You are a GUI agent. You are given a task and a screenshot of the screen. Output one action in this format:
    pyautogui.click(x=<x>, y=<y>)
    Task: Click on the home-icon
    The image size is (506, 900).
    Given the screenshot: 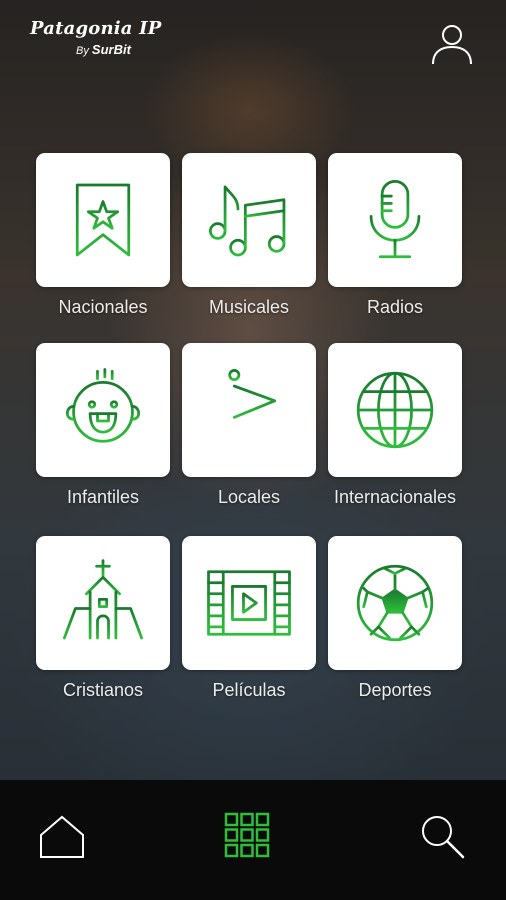 What is the action you would take?
    pyautogui.click(x=62, y=836)
    